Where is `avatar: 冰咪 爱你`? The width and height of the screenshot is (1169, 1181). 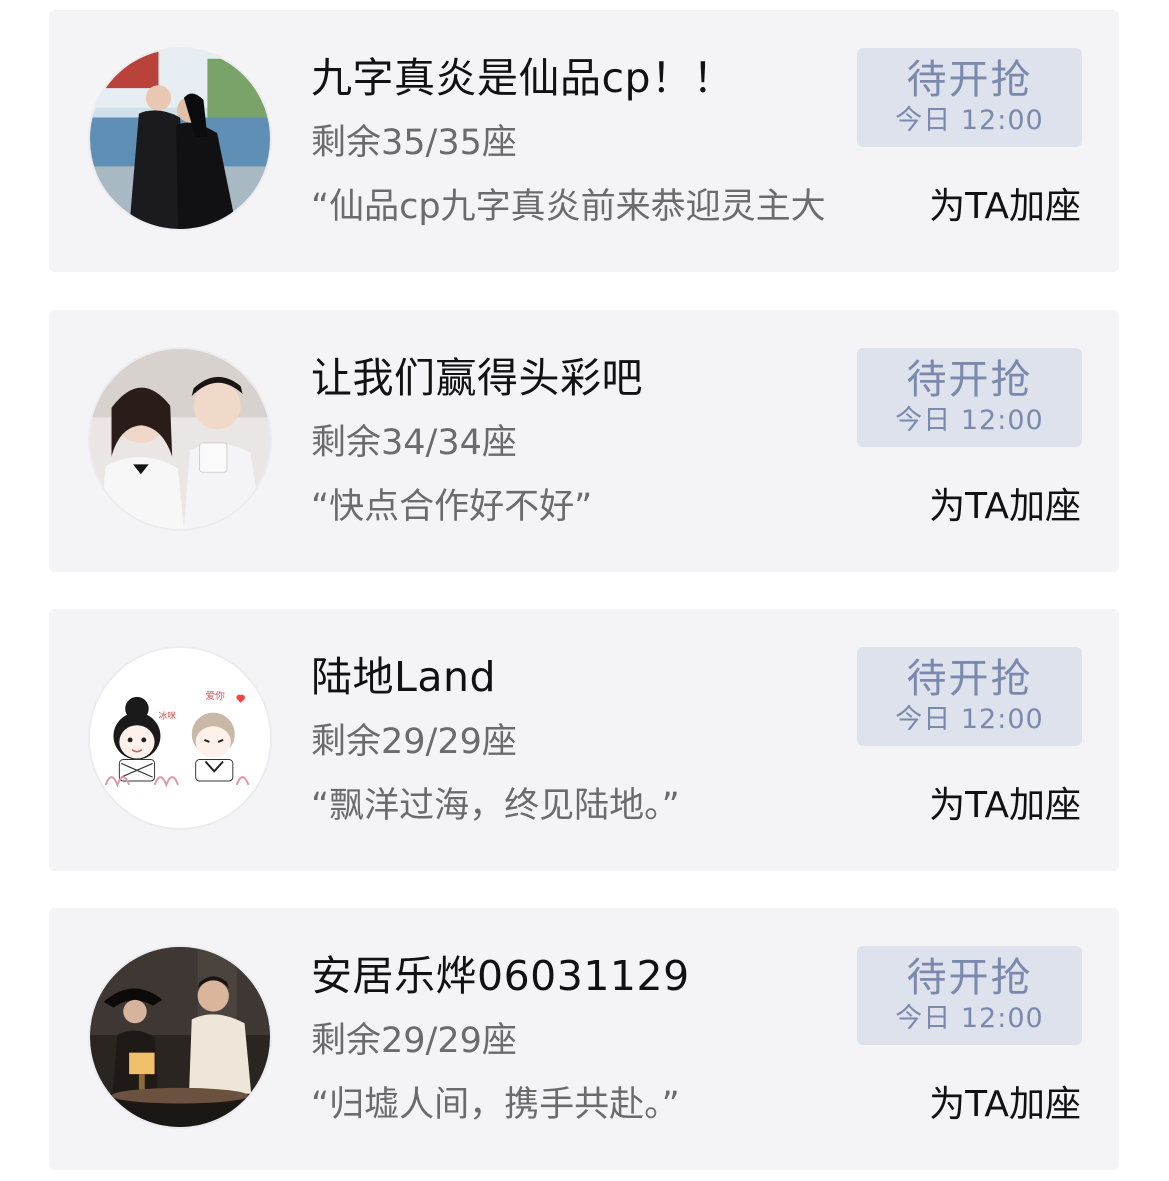 avatar: 冰咪 爱你 is located at coordinates (180, 738).